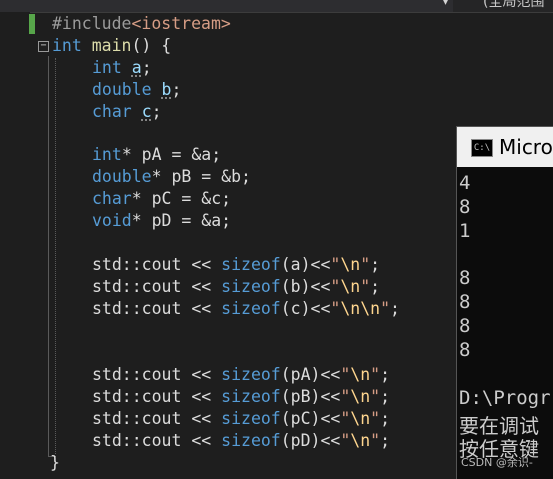  I want to click on code-line-ptr-a: int* pA = &a;, so click(157, 154).